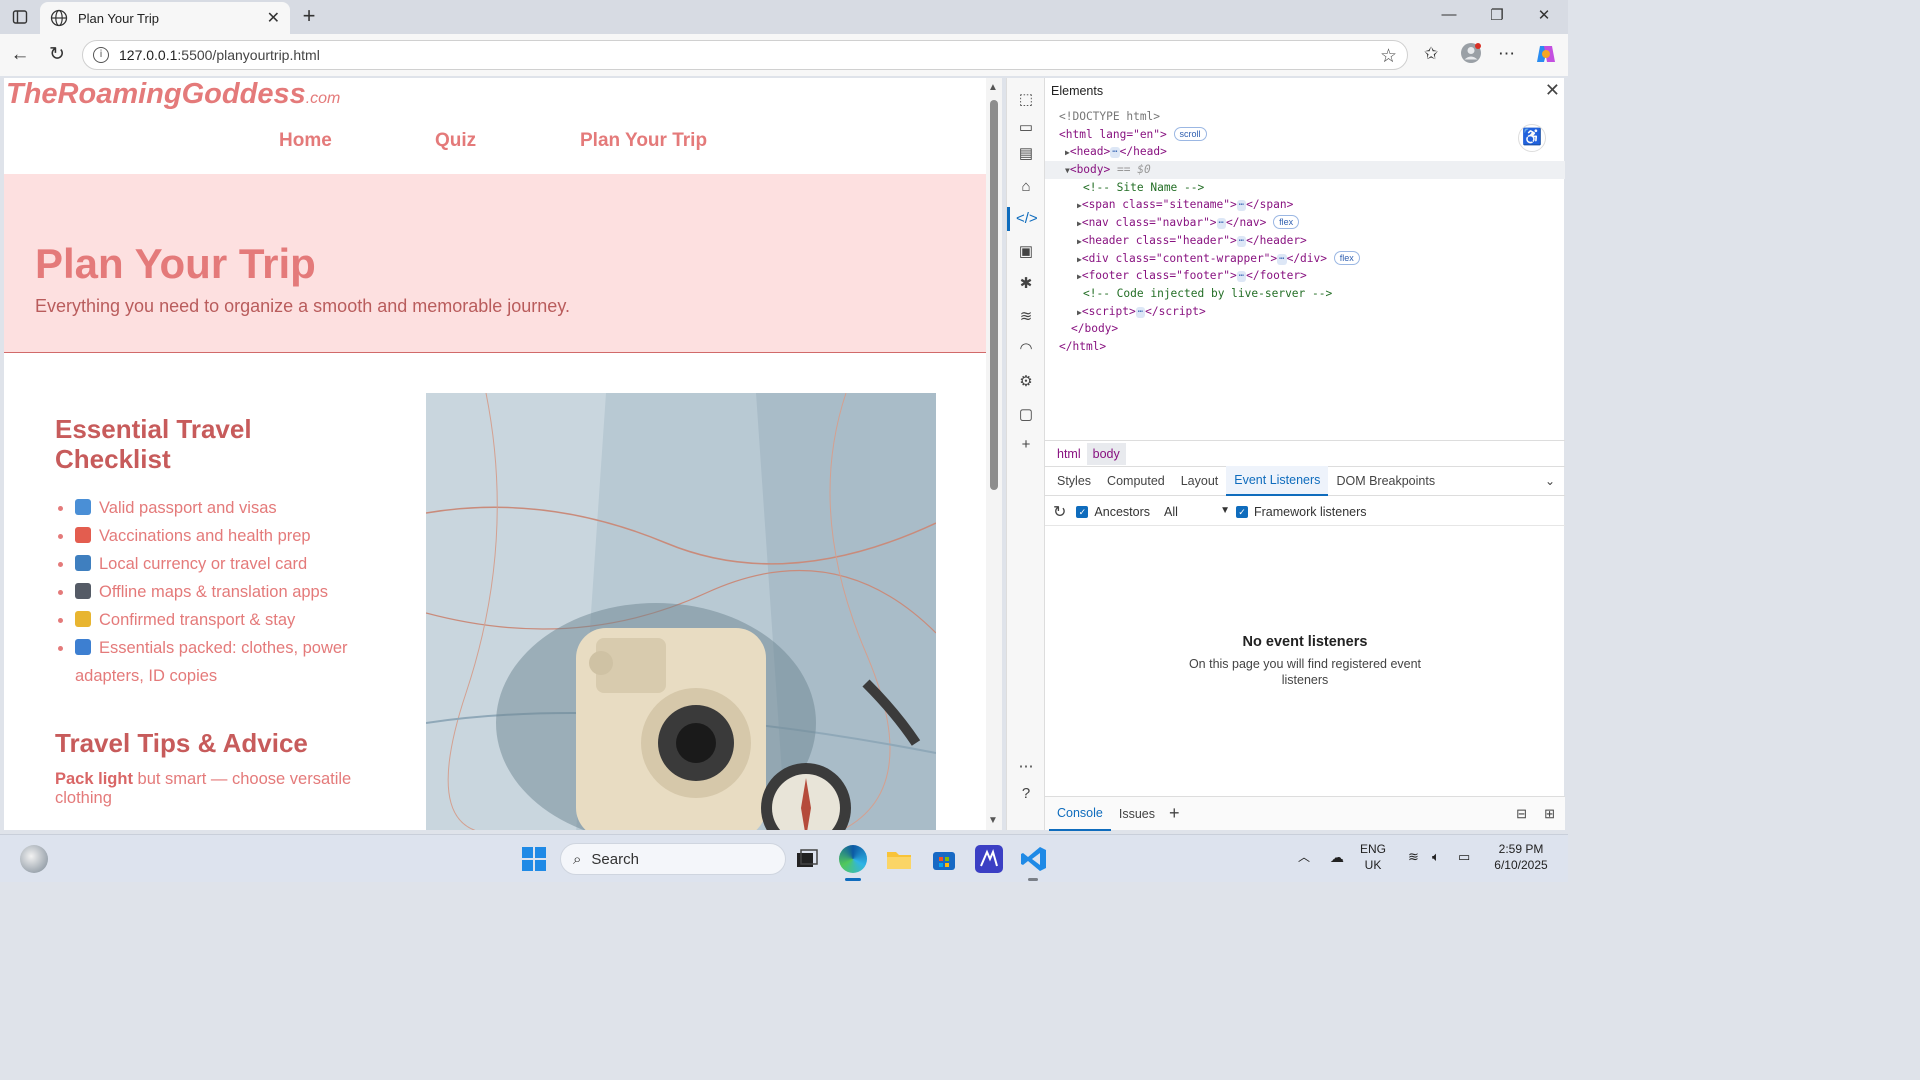 The width and height of the screenshot is (1920, 1080). What do you see at coordinates (1200, 481) in the screenshot?
I see `tab-layout: Layout` at bounding box center [1200, 481].